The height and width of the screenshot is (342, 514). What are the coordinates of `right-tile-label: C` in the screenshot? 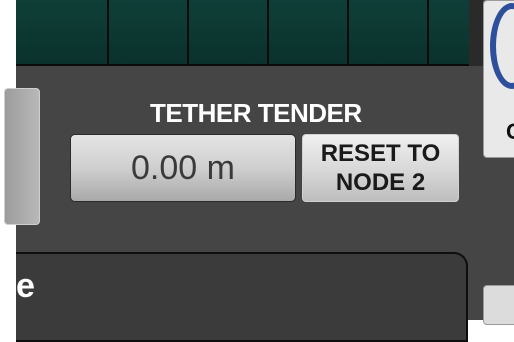 It's located at (510, 131).